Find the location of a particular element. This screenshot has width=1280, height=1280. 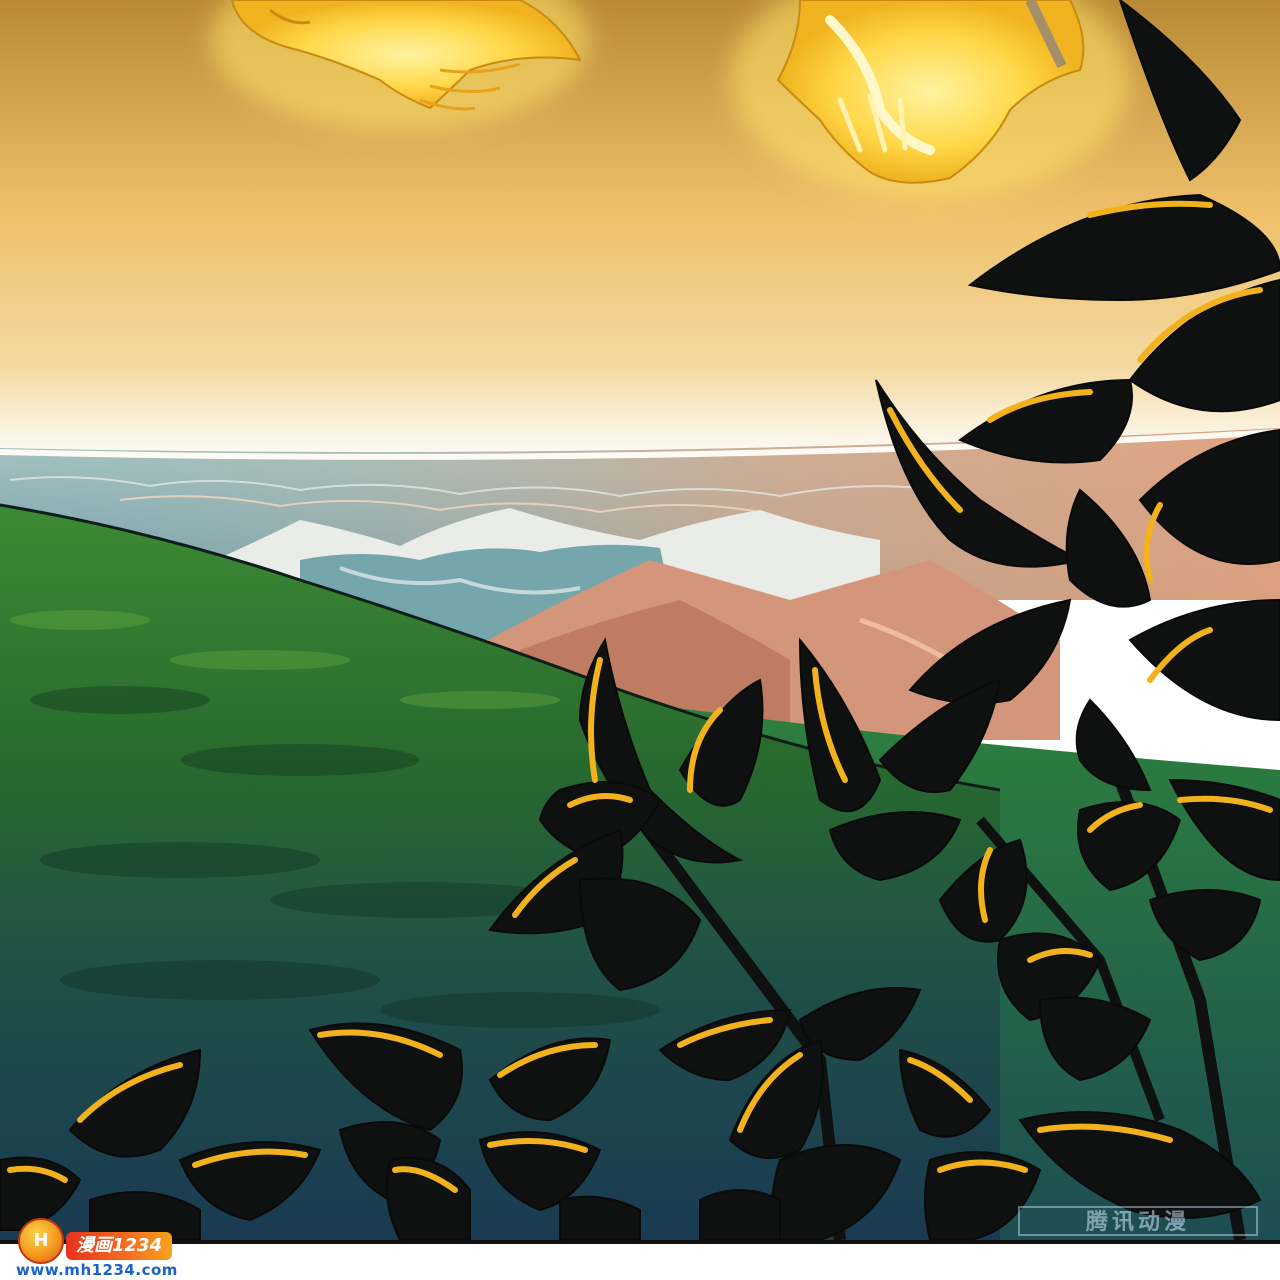

watermark-logo-letter: H is located at coordinates (41, 1240).